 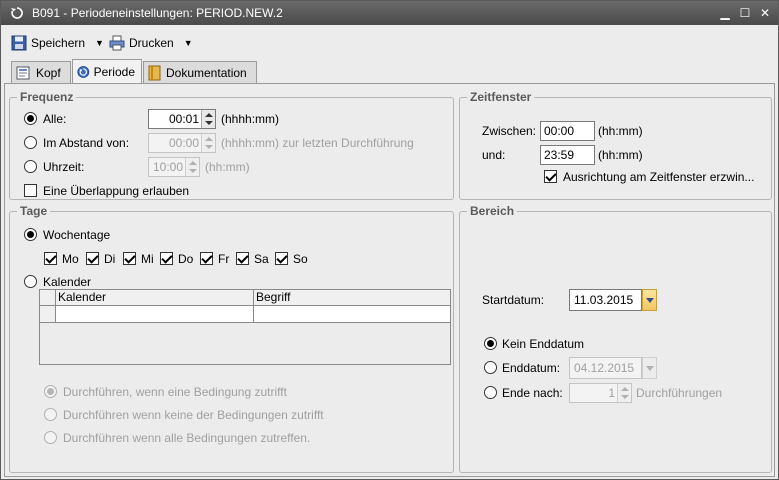 What do you see at coordinates (129, 258) in the screenshot?
I see `day-checkbox-mi` at bounding box center [129, 258].